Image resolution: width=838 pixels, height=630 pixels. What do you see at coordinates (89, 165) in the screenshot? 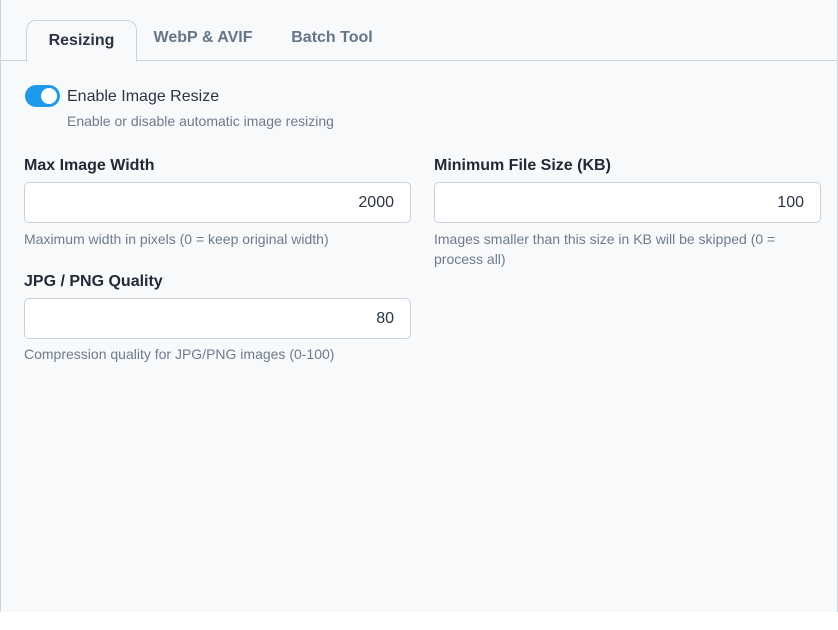
I see `max-width-label: Max Image Width` at bounding box center [89, 165].